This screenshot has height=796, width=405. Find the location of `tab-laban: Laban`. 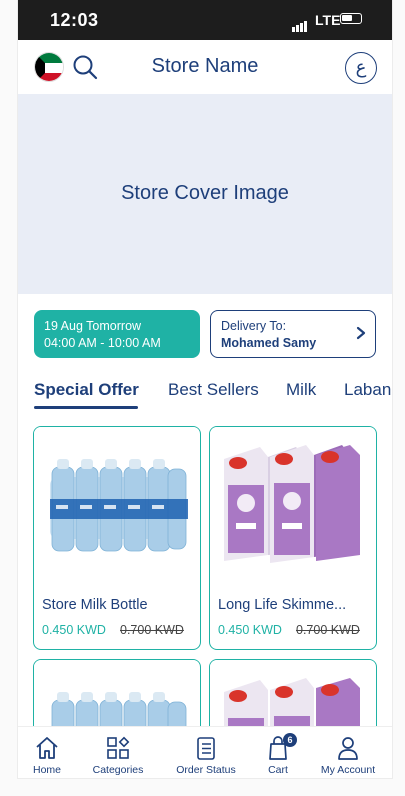

tab-laban: Laban is located at coordinates (367, 390).